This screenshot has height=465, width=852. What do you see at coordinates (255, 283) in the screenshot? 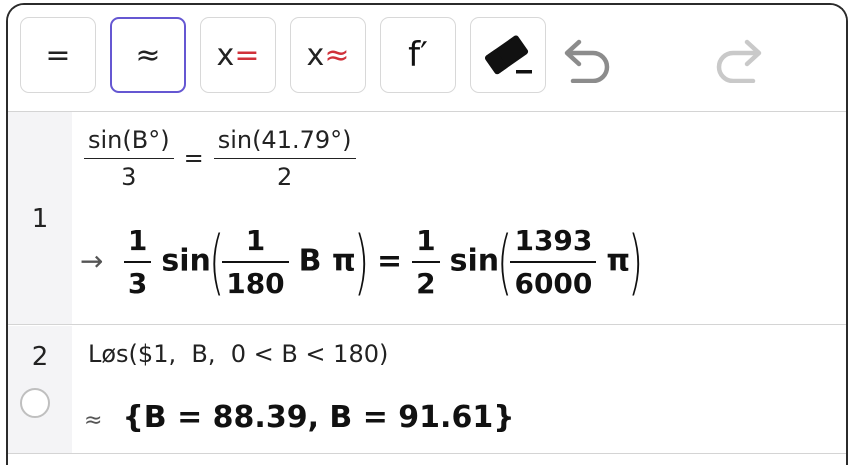
I see `arg-1-den: 180` at bounding box center [255, 283].